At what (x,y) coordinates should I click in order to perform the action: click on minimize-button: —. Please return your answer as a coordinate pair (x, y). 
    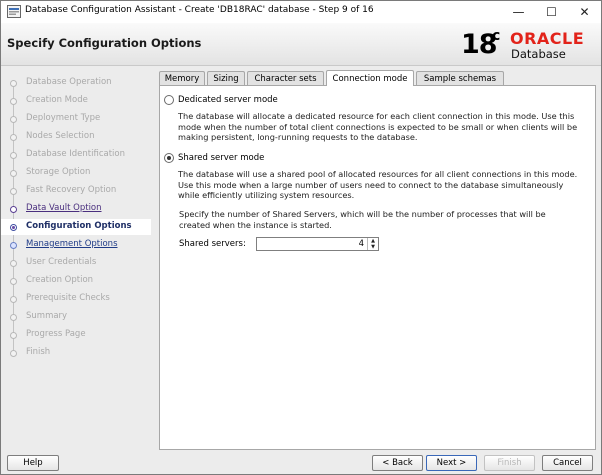
    Looking at the image, I should click on (518, 12).